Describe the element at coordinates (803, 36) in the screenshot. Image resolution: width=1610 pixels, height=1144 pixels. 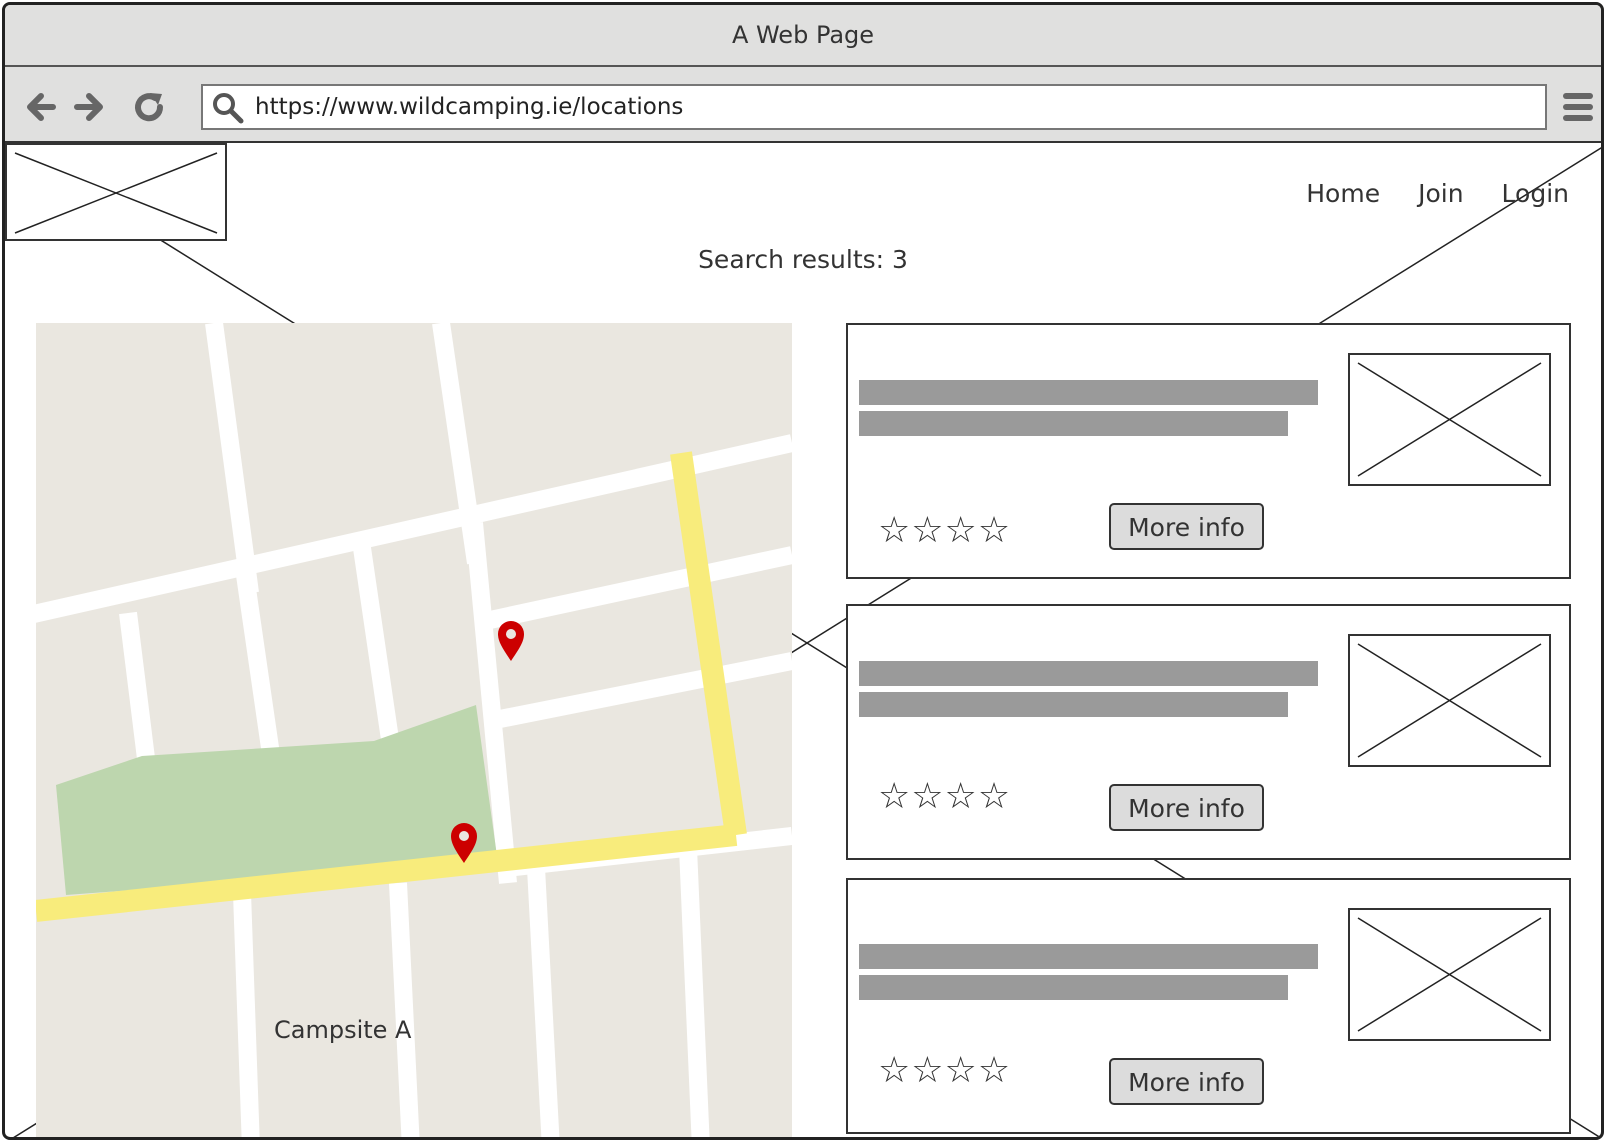
I see `window-title: A Web Page` at that location.